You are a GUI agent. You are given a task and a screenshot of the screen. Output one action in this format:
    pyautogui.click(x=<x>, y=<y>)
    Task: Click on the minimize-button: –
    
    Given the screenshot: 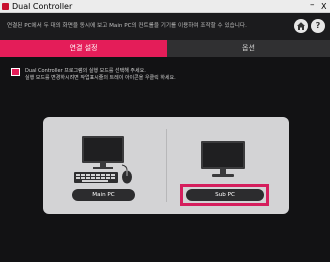 What is the action you would take?
    pyautogui.click(x=312, y=6)
    